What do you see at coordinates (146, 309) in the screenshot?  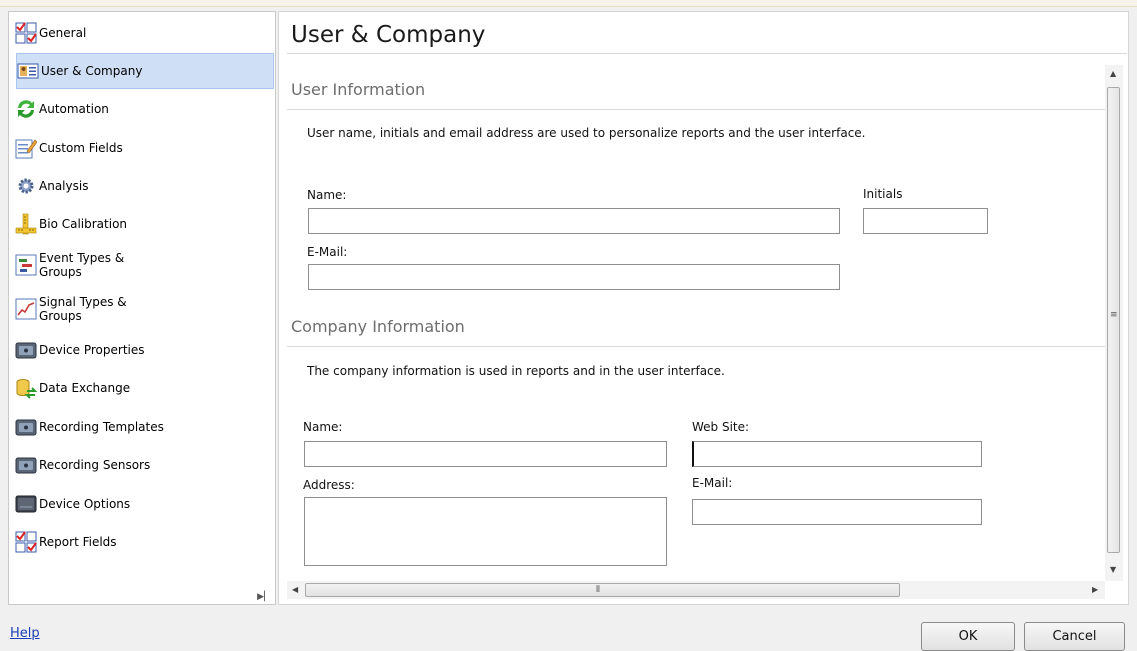 I see `sidebar-item-signal-types-groups: Signal Types & Groups` at bounding box center [146, 309].